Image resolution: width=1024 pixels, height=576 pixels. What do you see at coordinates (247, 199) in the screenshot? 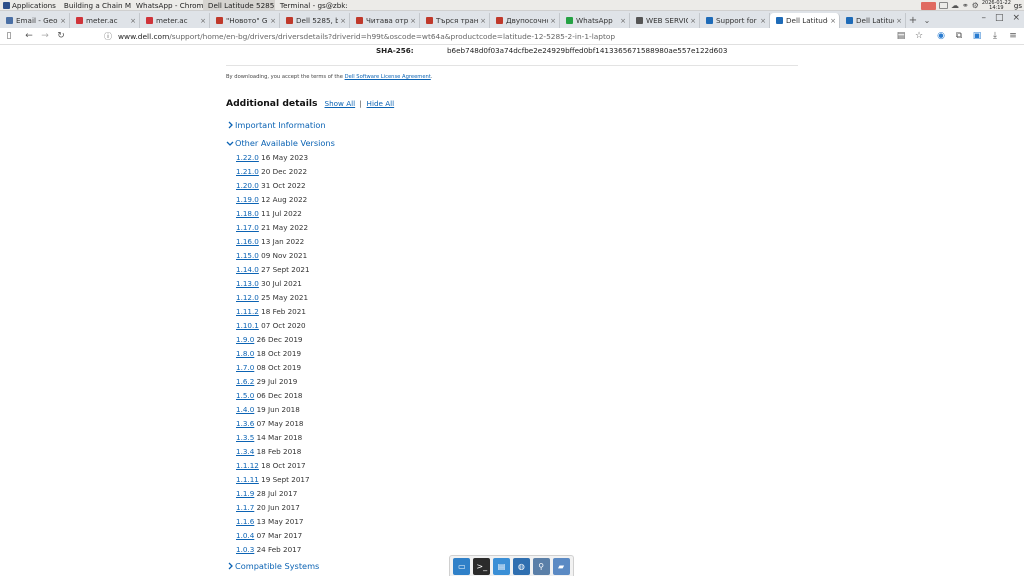
I see `version-link: 1.19.0` at bounding box center [247, 199].